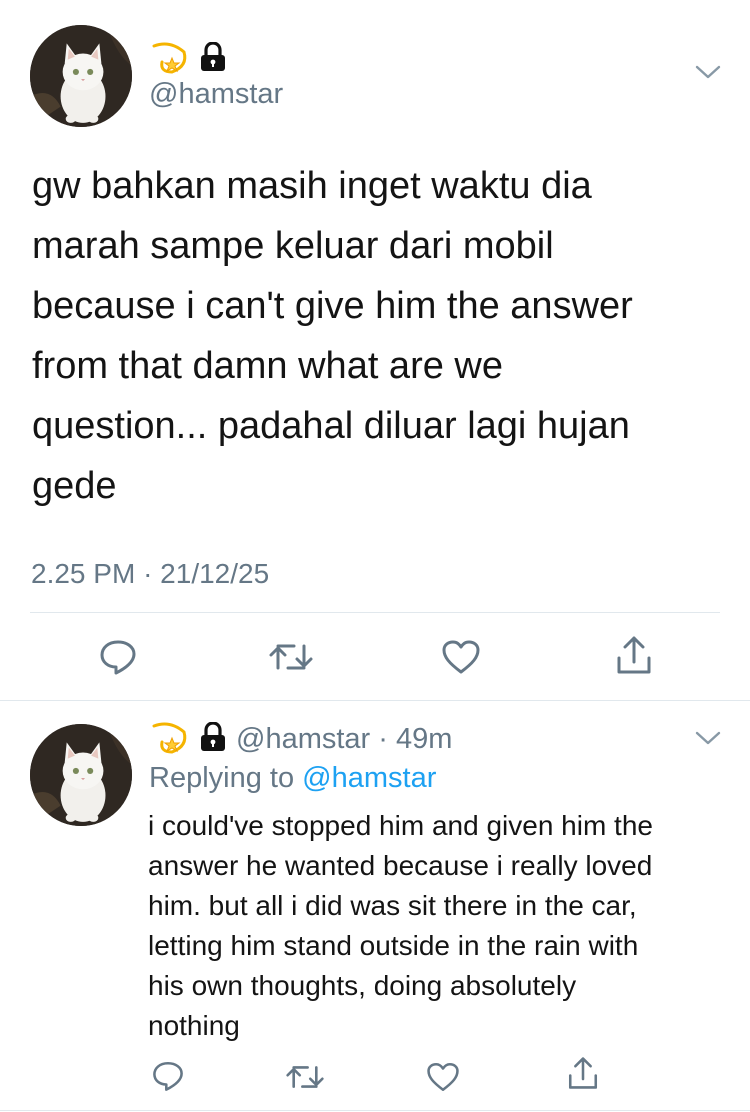 Image resolution: width=750 pixels, height=1112 pixels. What do you see at coordinates (424, 739) in the screenshot?
I see `relative-time: 49m` at bounding box center [424, 739].